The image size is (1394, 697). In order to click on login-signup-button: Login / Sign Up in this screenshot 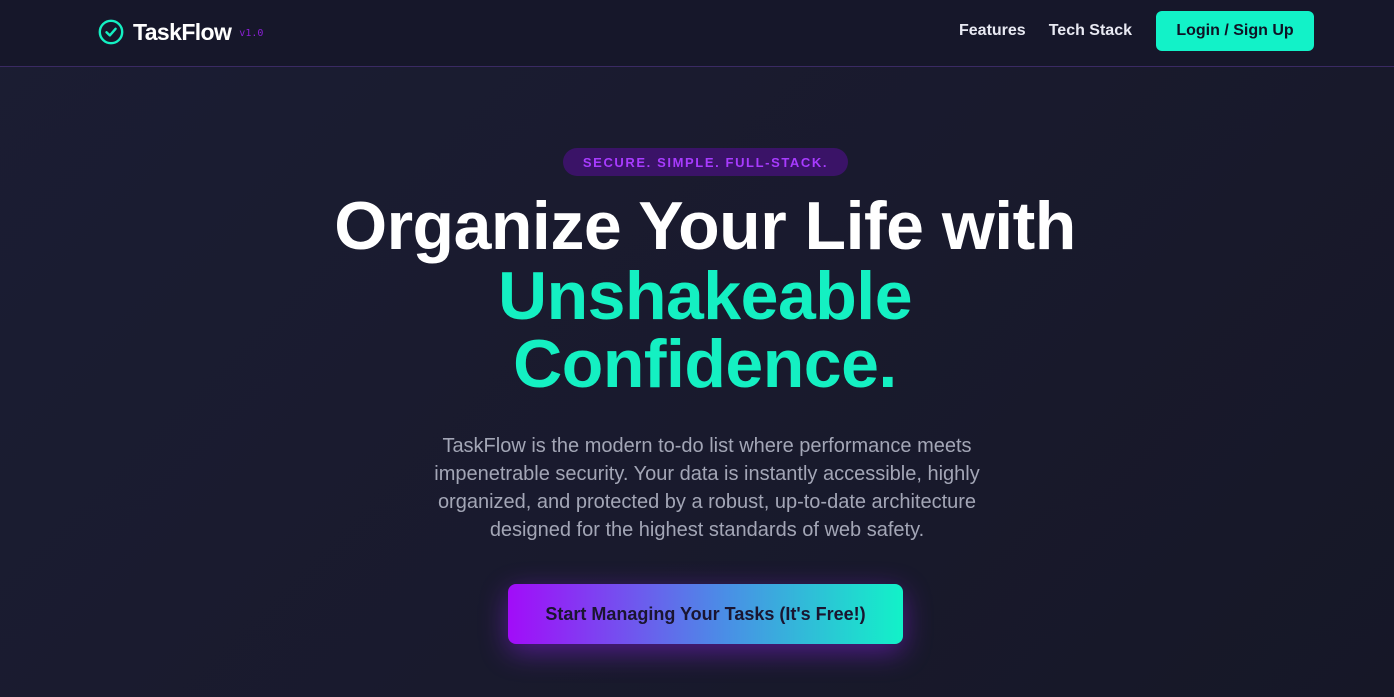, I will do `click(1235, 31)`.